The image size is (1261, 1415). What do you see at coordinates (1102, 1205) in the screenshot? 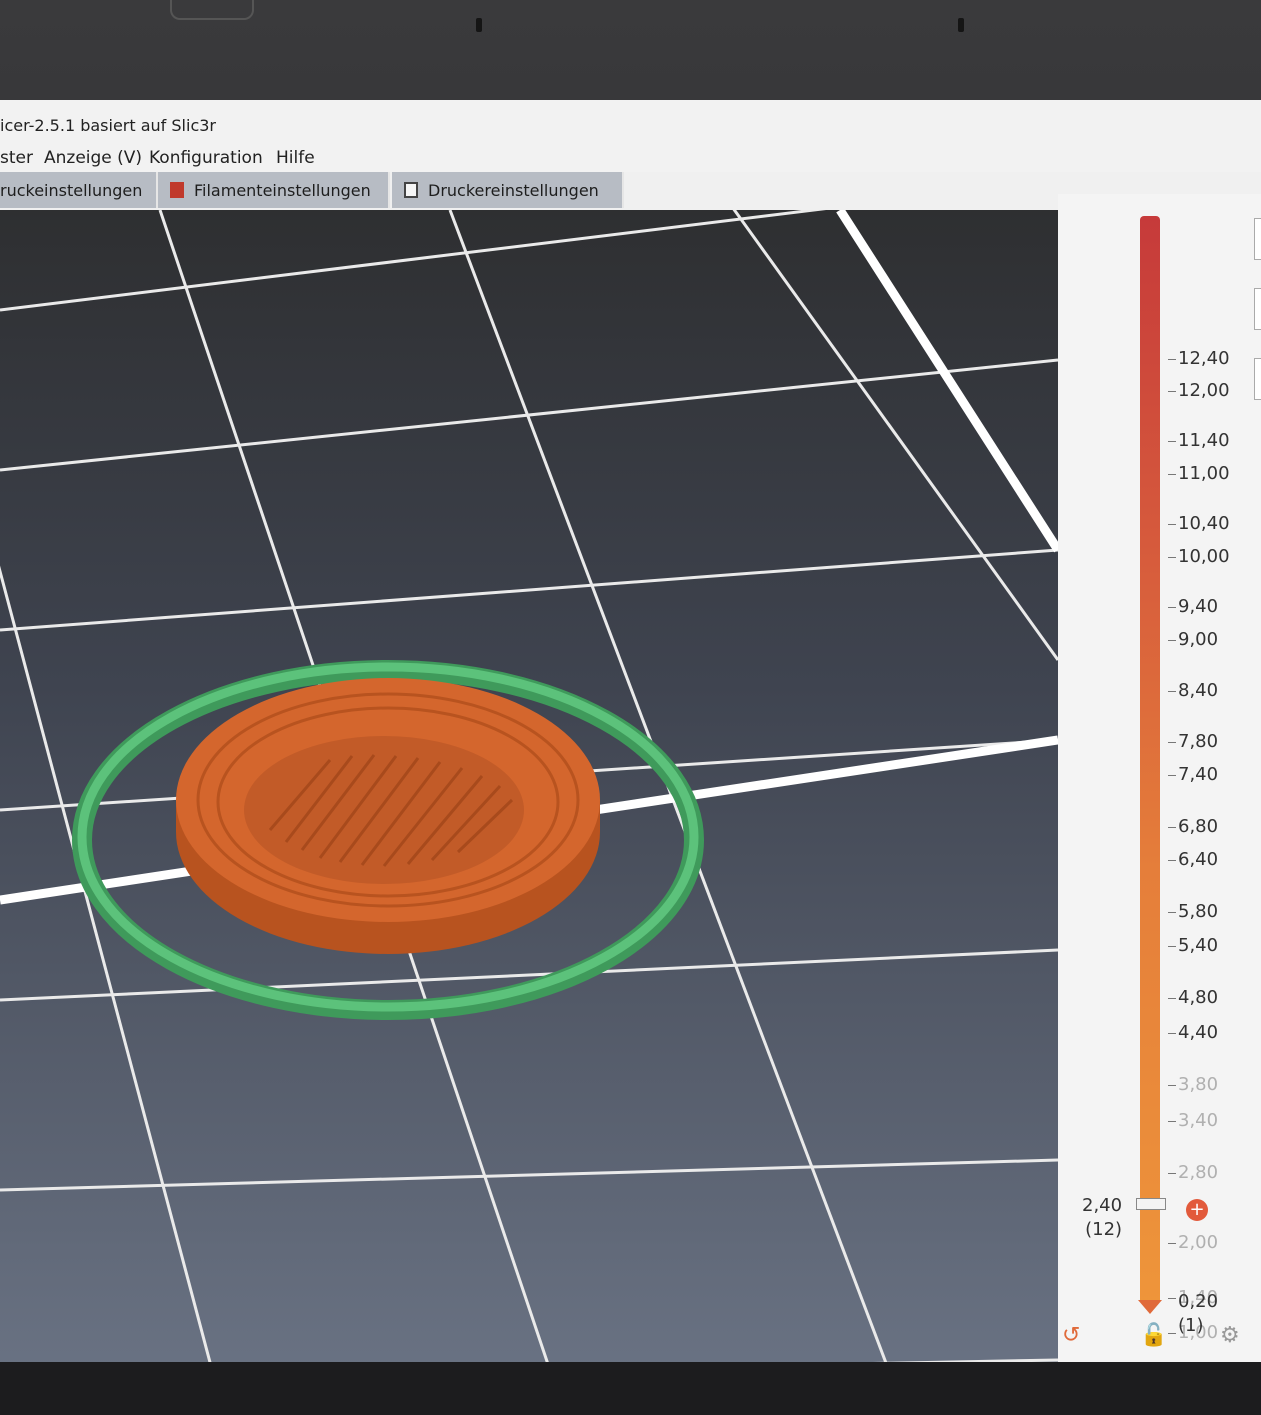
I see `upper-handle-value: 2,40` at bounding box center [1102, 1205].